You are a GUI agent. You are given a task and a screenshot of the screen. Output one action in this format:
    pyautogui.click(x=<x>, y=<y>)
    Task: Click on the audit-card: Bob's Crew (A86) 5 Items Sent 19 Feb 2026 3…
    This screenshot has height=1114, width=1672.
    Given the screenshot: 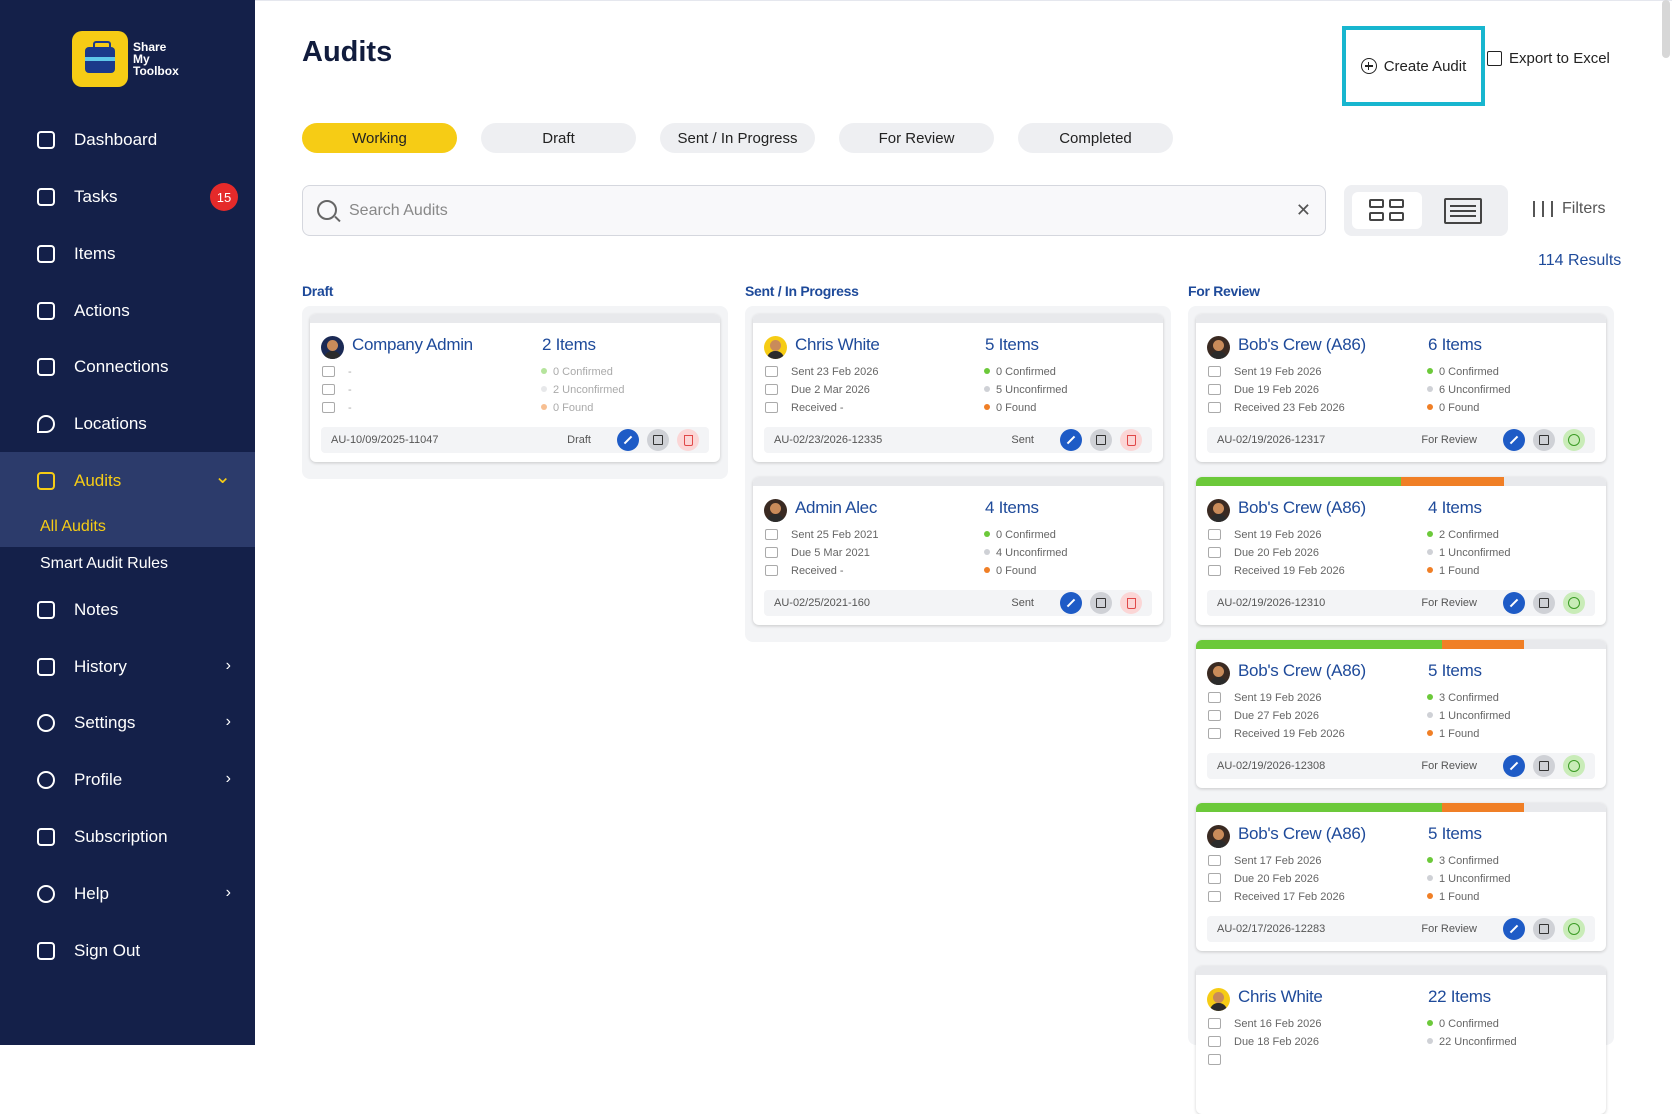 What is the action you would take?
    pyautogui.click(x=1401, y=714)
    